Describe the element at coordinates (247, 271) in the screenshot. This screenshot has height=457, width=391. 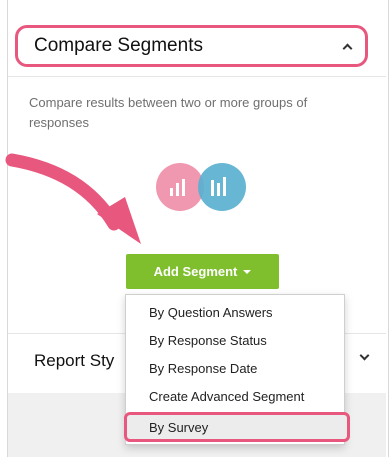
I see `caret-down-icon` at that location.